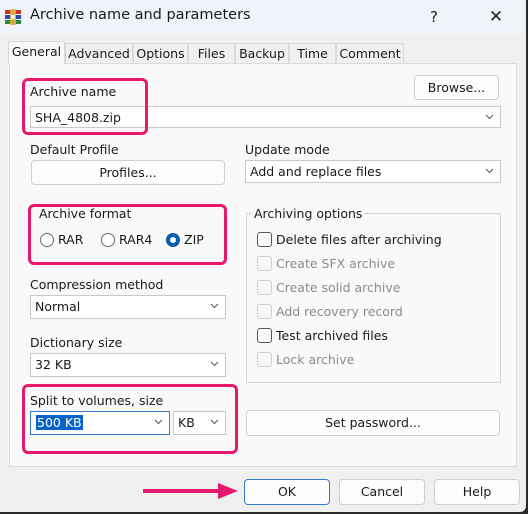 The width and height of the screenshot is (528, 514). Describe the element at coordinates (370, 53) in the screenshot. I see `tab-comment: Comment` at that location.